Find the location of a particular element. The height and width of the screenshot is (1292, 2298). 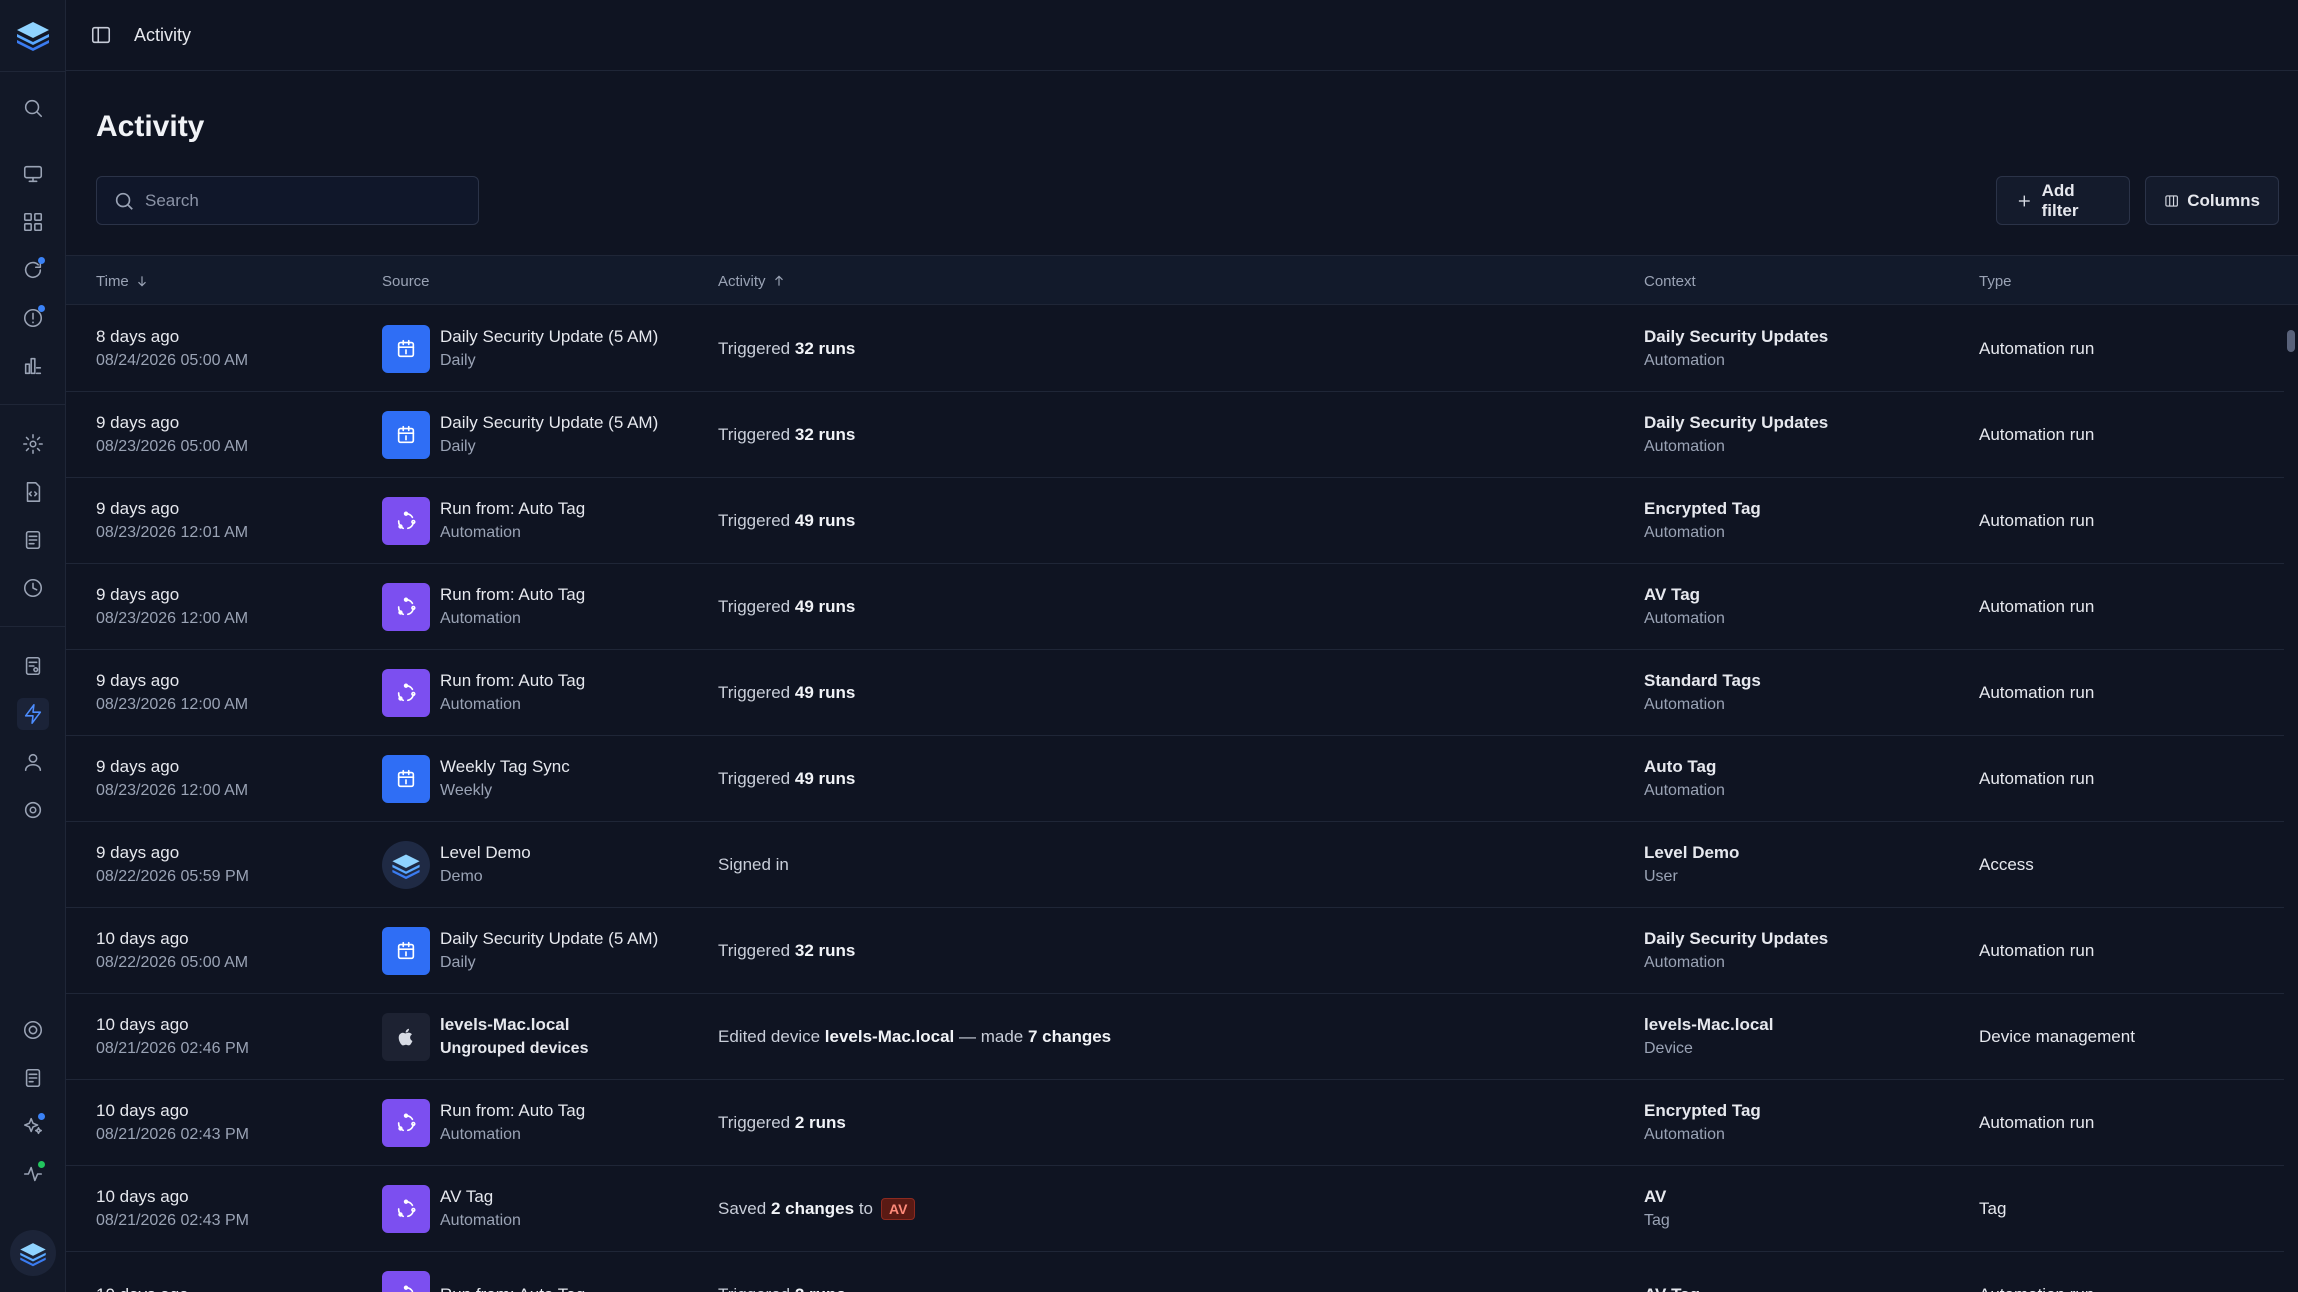

sidebar-users-icon is located at coordinates (33, 762).